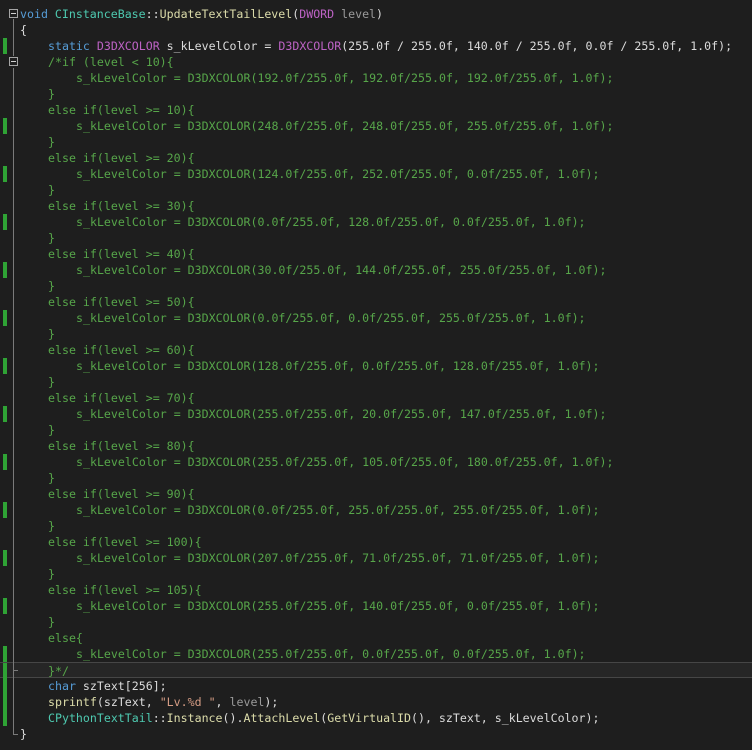 The width and height of the screenshot is (752, 750). Describe the element at coordinates (376, 446) in the screenshot. I see `code-line: else if(level >= 80){` at that location.